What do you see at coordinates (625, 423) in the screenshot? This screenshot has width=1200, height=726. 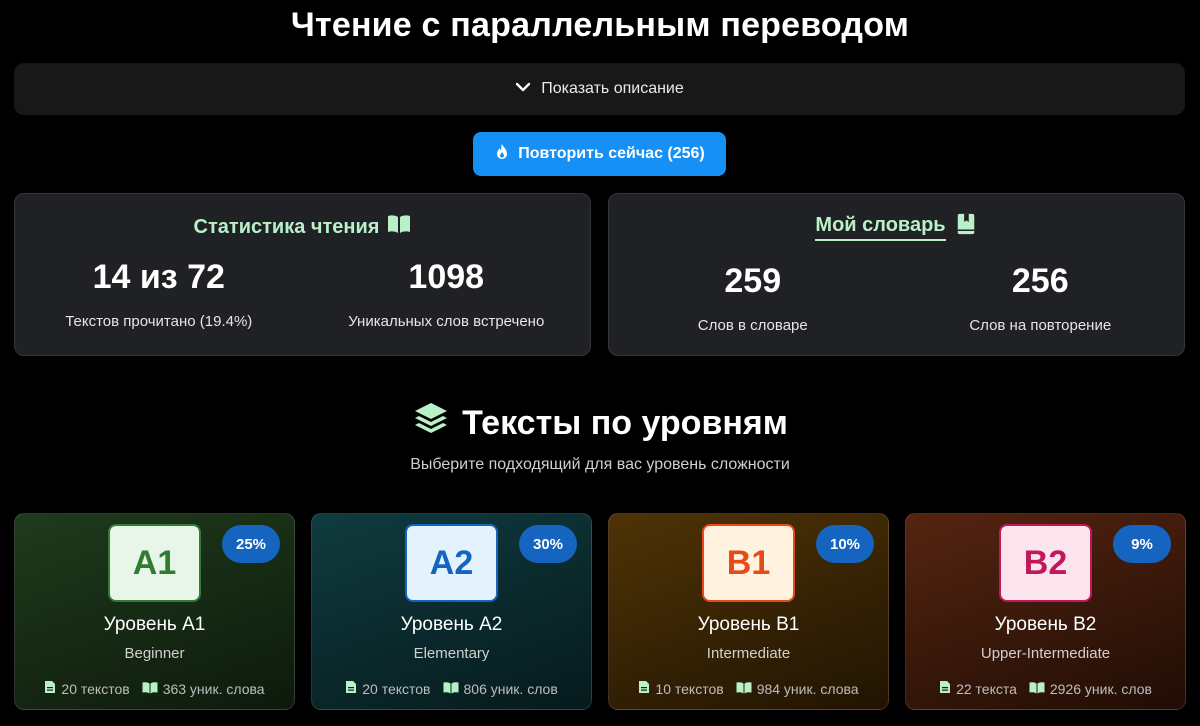 I see `levels-title-text: Тексты по уровням` at bounding box center [625, 423].